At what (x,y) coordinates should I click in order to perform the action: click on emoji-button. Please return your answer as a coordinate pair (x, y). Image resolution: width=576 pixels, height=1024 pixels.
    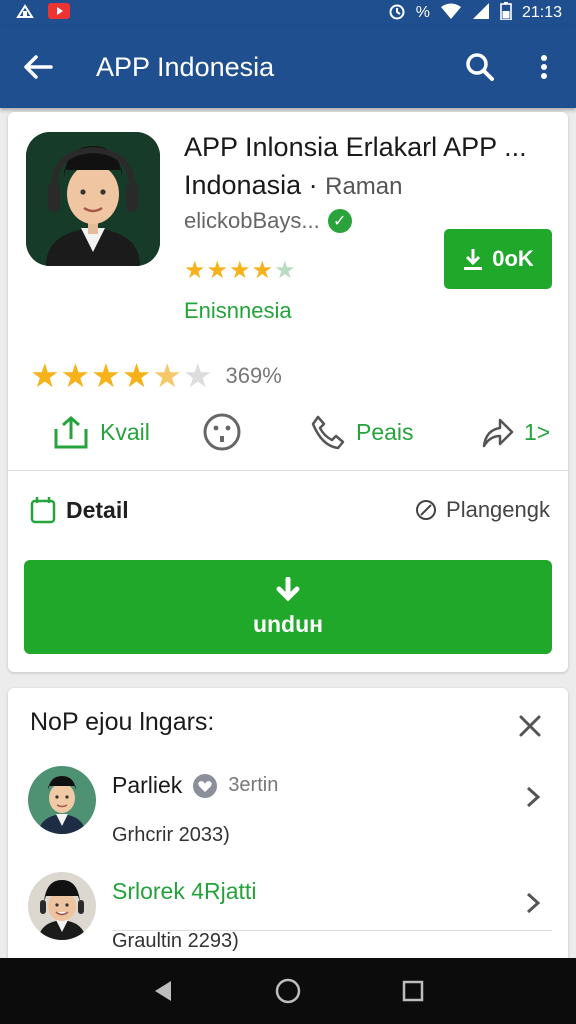
    Looking at the image, I should click on (222, 432).